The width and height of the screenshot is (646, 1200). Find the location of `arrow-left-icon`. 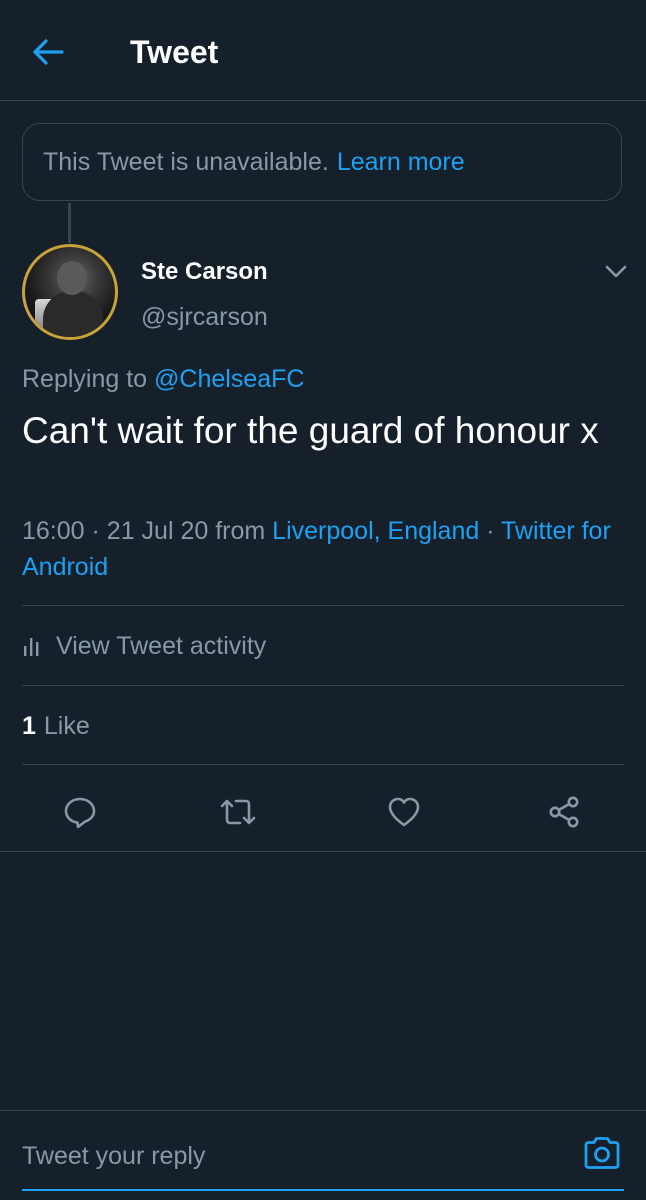

arrow-left-icon is located at coordinates (48, 52).